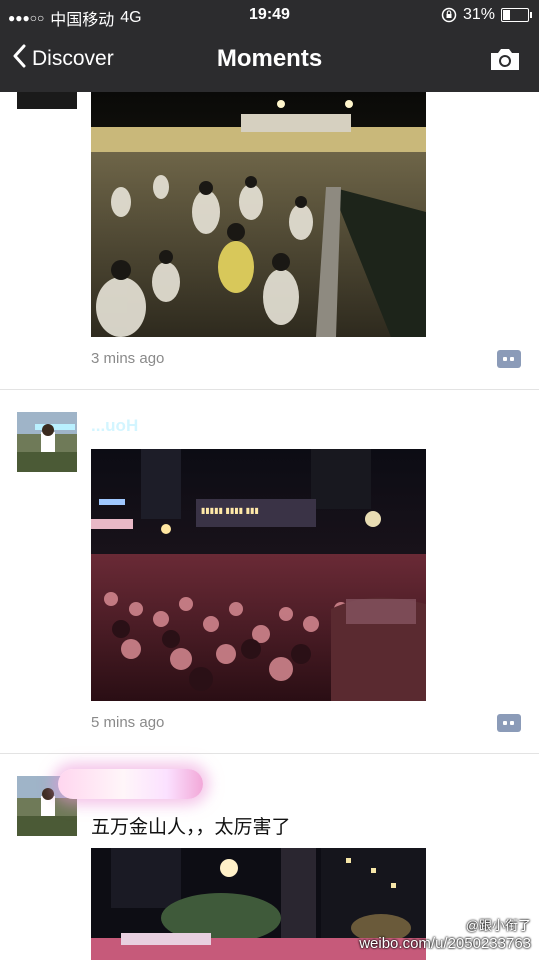 This screenshot has height=960, width=539. What do you see at coordinates (498, 925) in the screenshot?
I see `watermark-handle: @跟小衔了` at bounding box center [498, 925].